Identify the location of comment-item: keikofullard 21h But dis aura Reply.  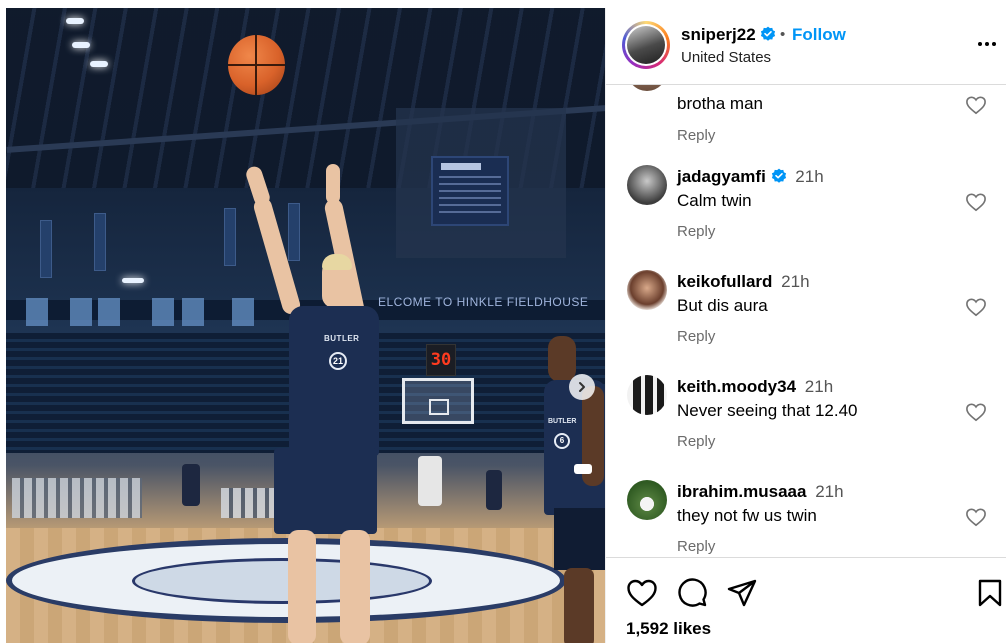
(806, 322).